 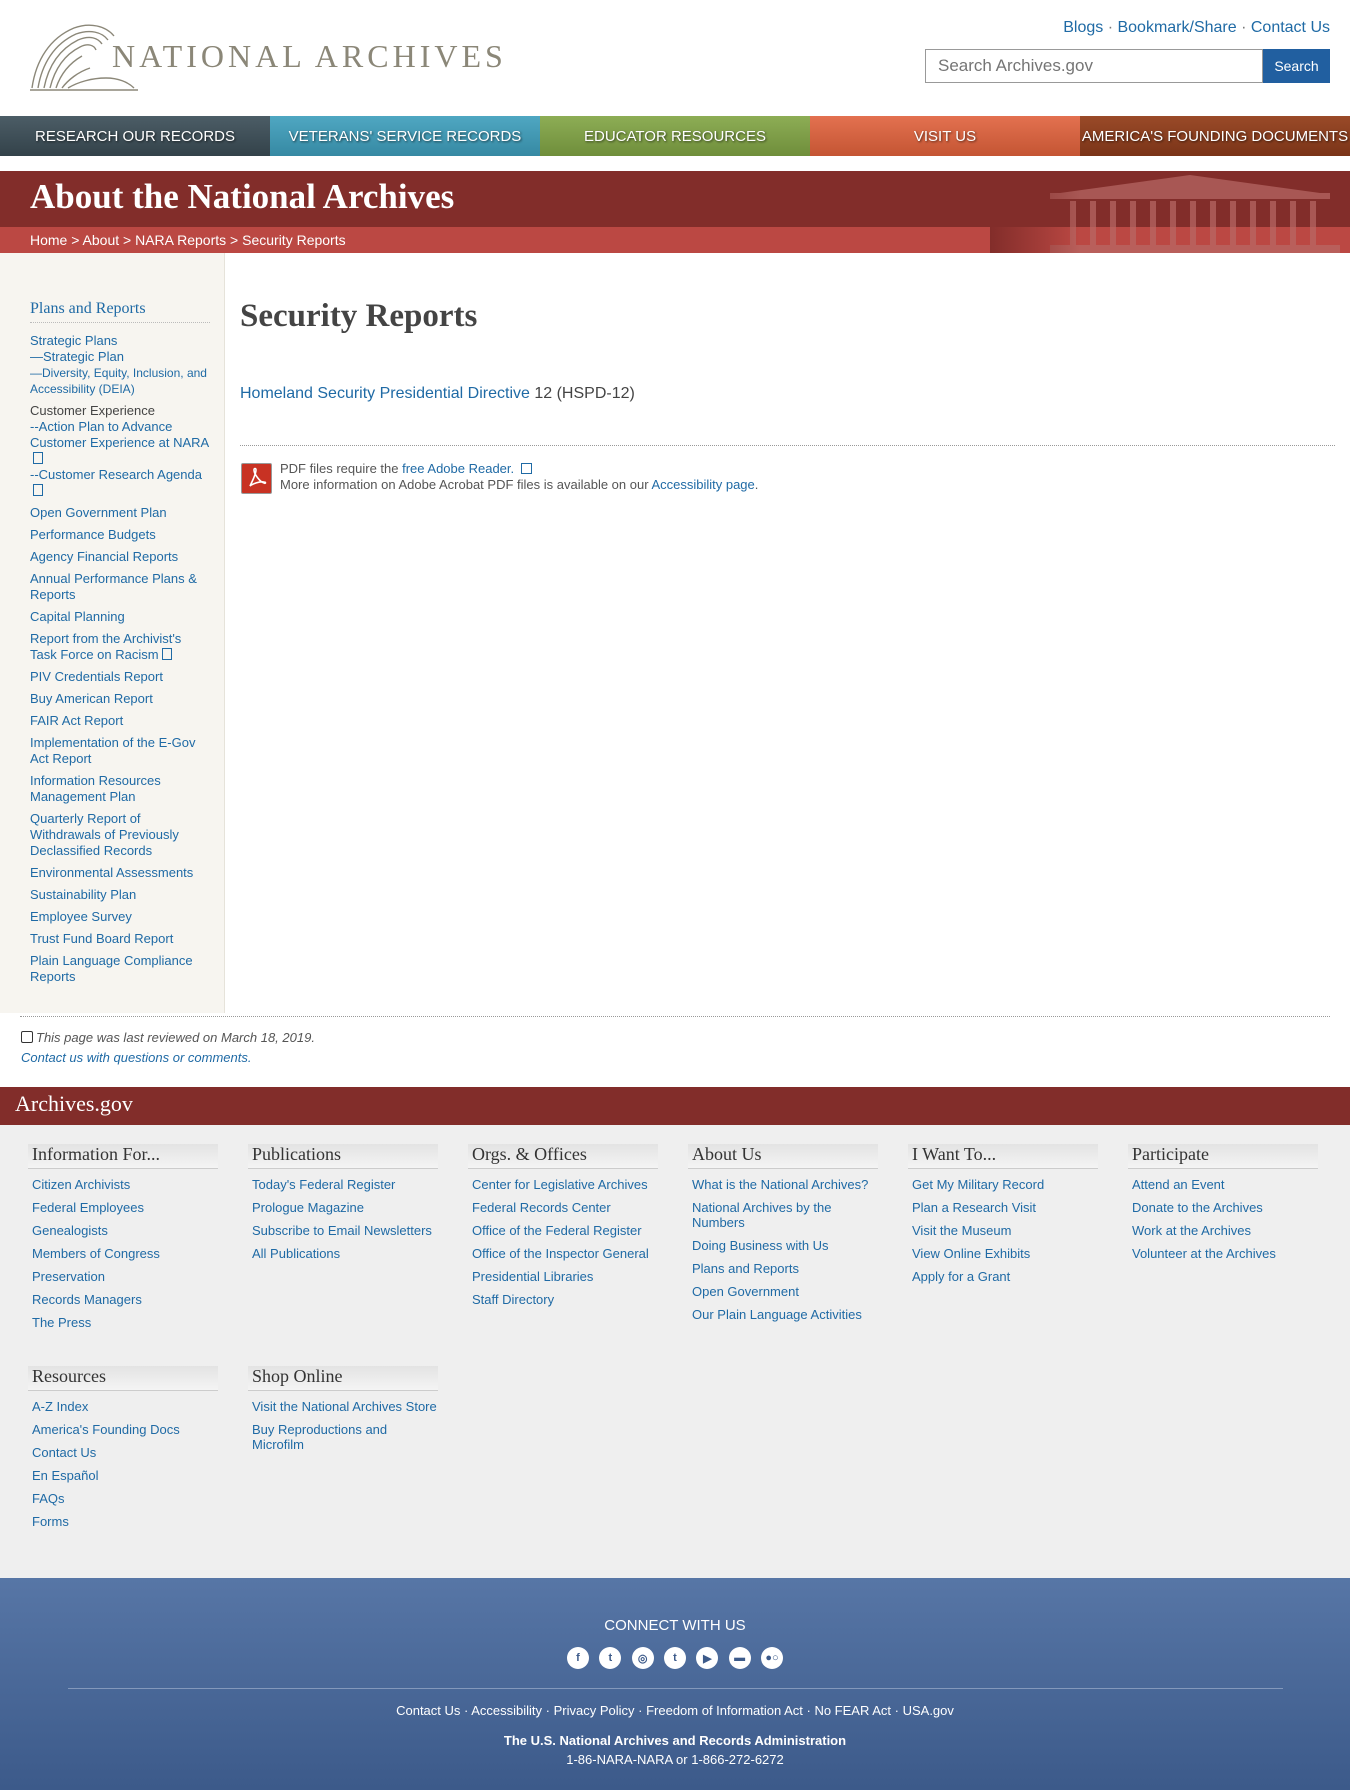 What do you see at coordinates (120, 969) in the screenshot?
I see `sidebar-item-plain-language: Plain Language Compliance Reports` at bounding box center [120, 969].